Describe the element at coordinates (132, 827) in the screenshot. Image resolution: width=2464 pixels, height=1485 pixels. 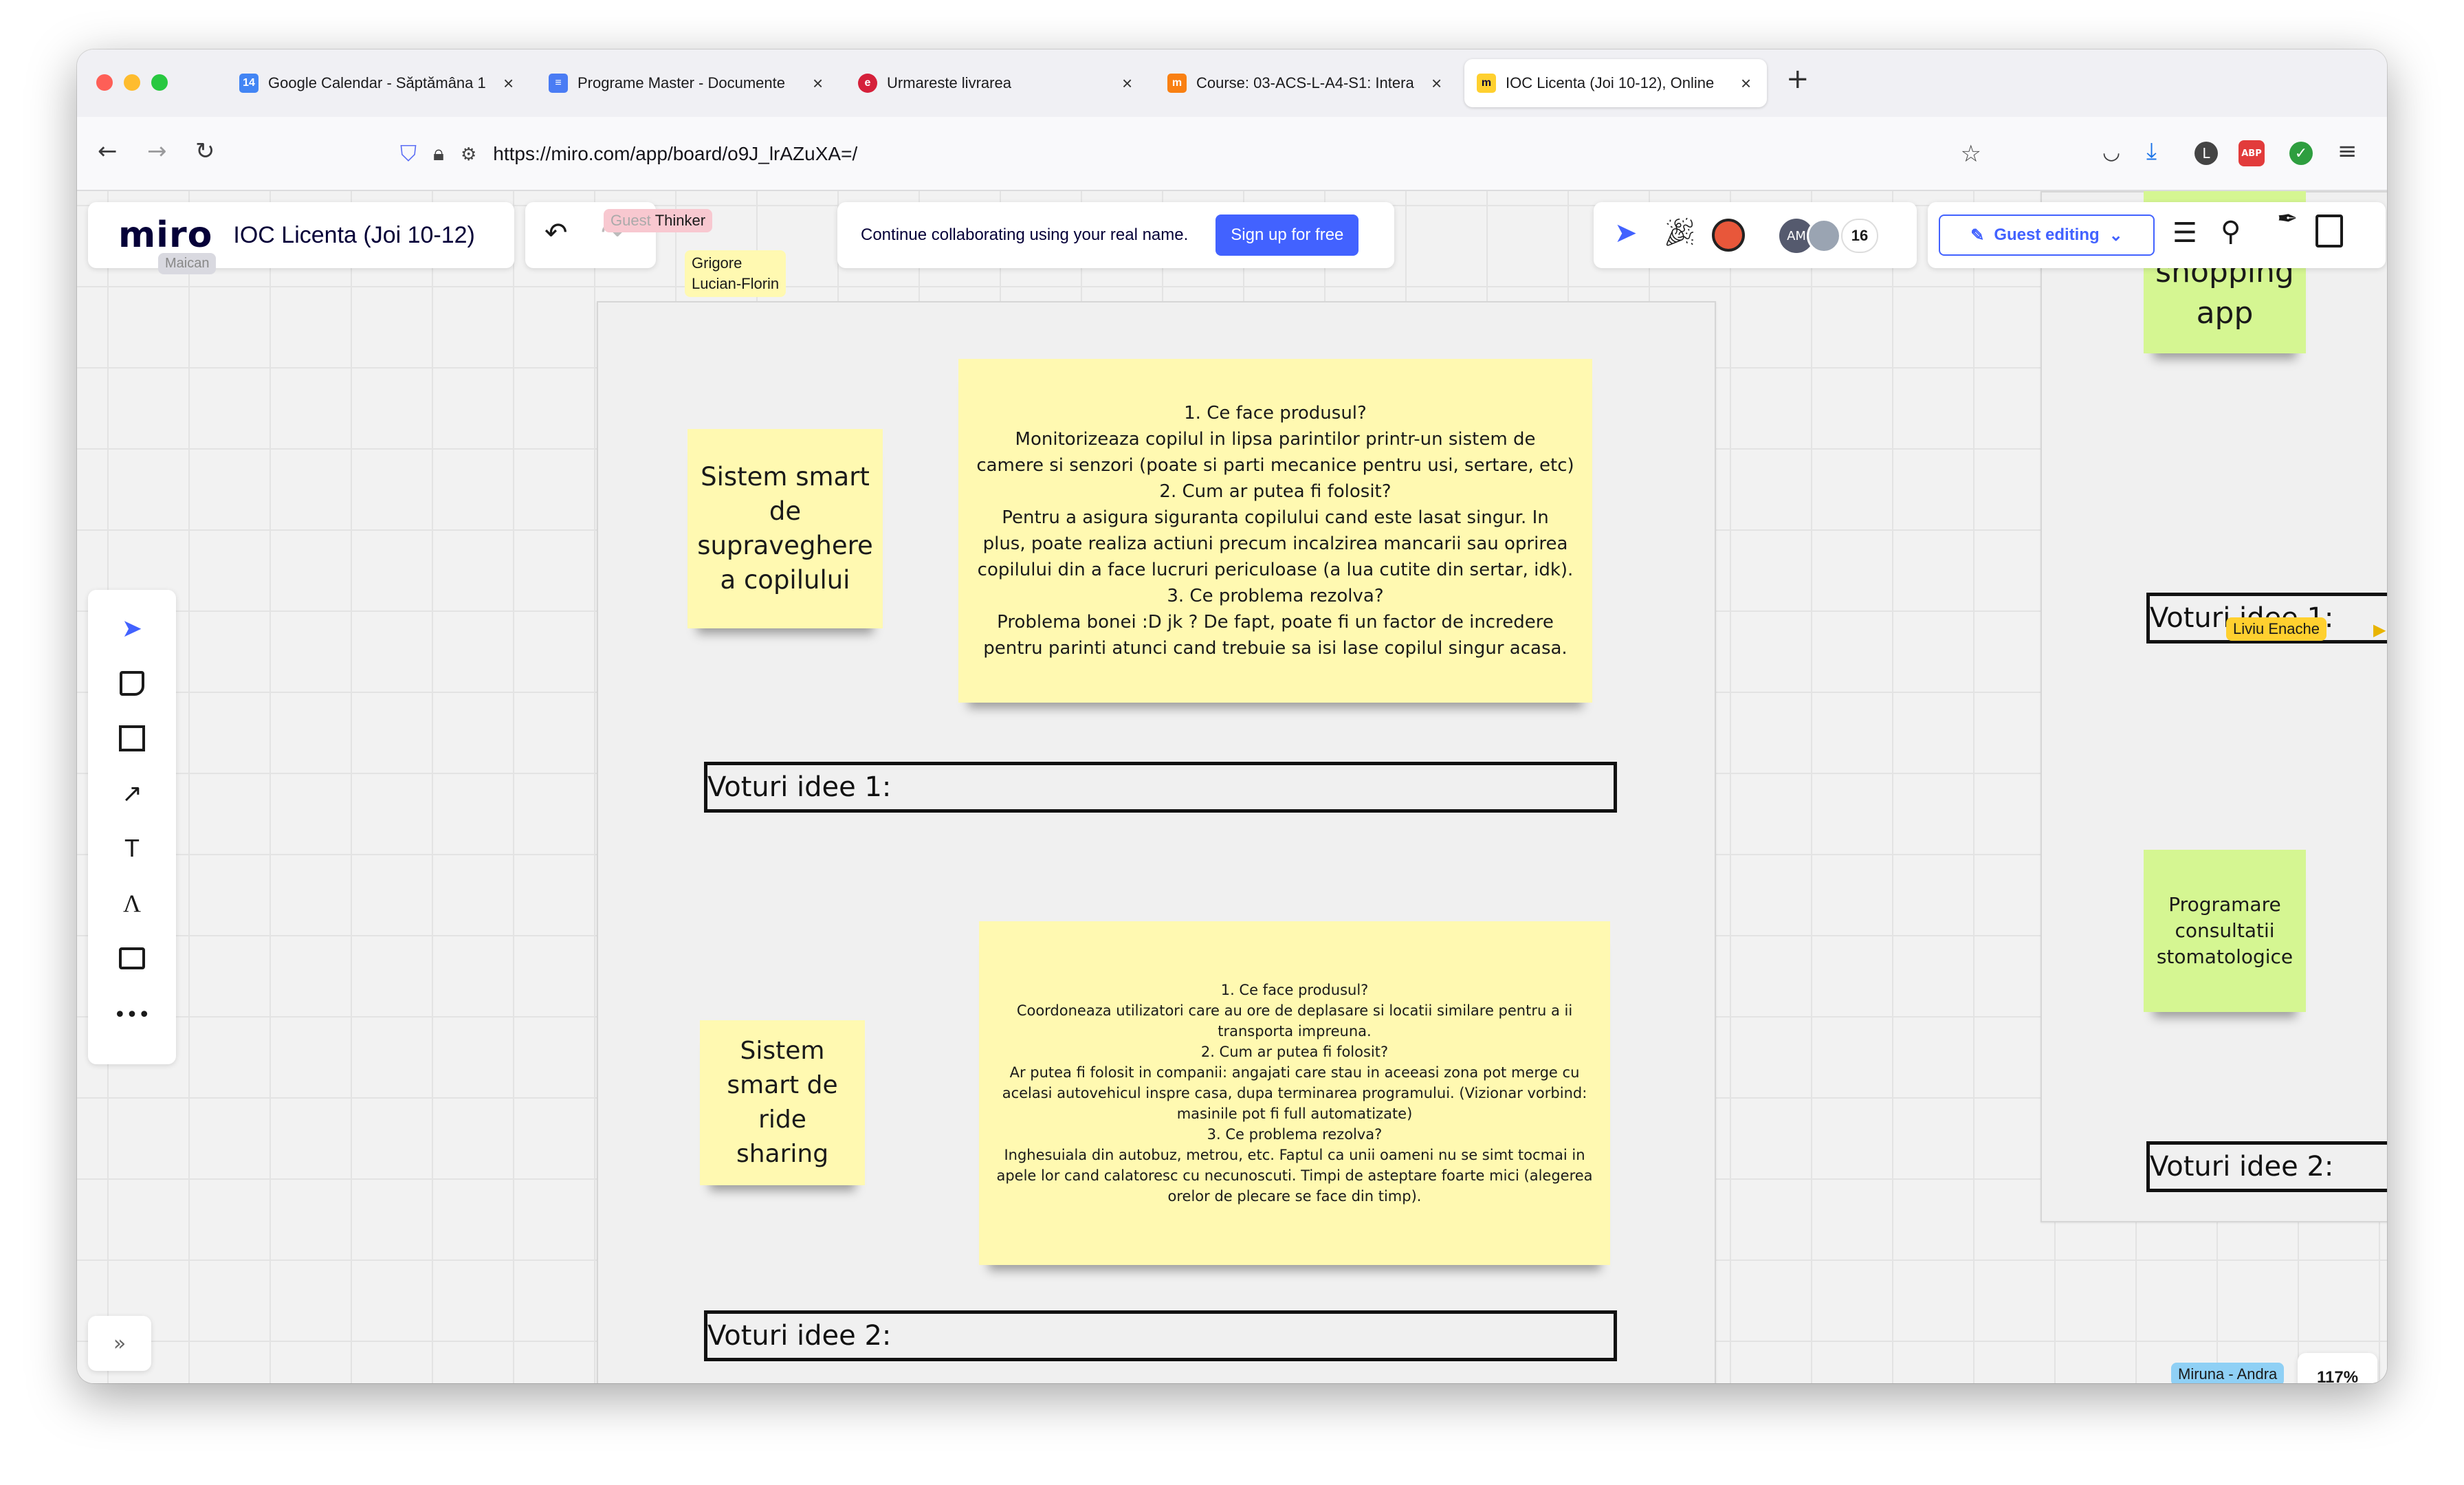
I see `creation-toolbar: ➤ ↗ T Λ •••` at that location.